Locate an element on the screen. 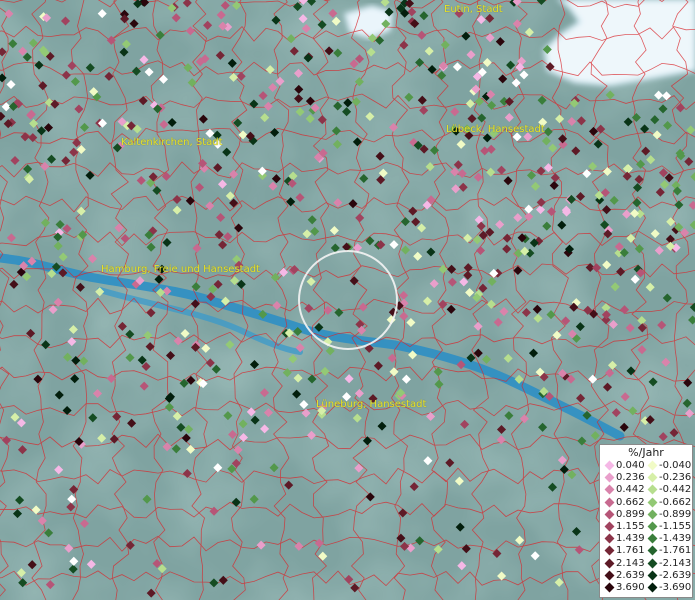 Image resolution: width=695 pixels, height=600 pixels. selection-ring is located at coordinates (348, 300).